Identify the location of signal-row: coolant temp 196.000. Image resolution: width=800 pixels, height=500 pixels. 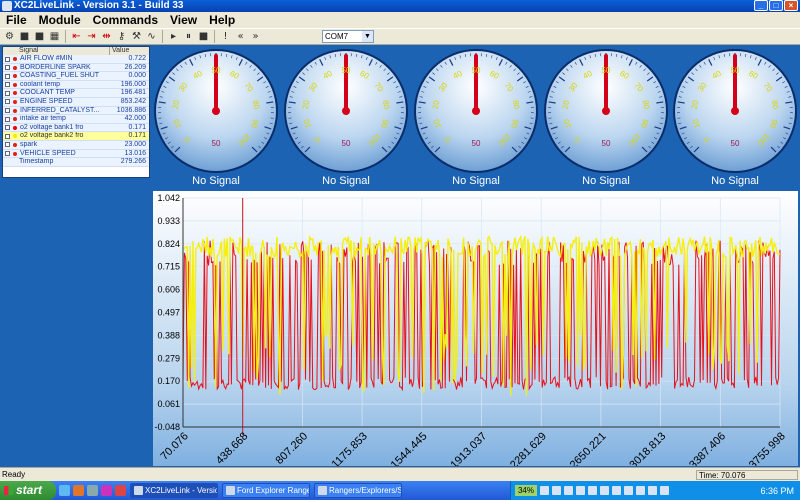
(76, 85).